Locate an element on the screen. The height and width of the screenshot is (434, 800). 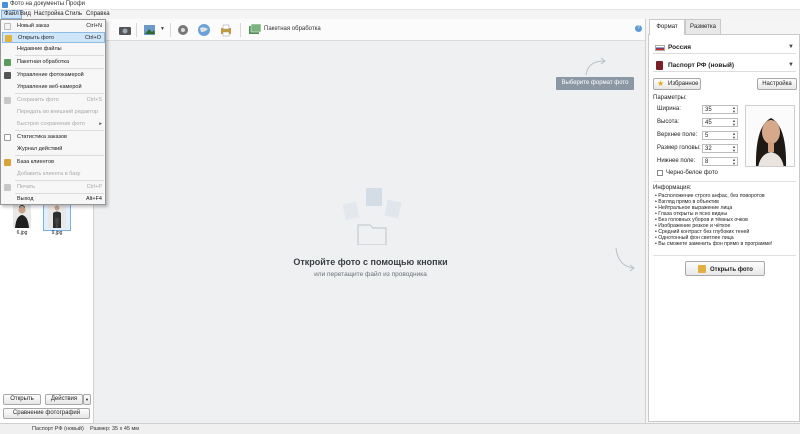
menu-item-print: Печать Ctrl+P is located at coordinates (53, 187).